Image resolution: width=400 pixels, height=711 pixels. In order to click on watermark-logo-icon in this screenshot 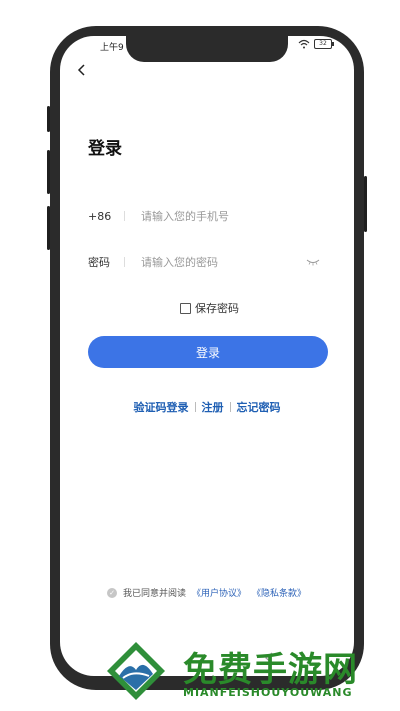, I will do `click(136, 671)`.